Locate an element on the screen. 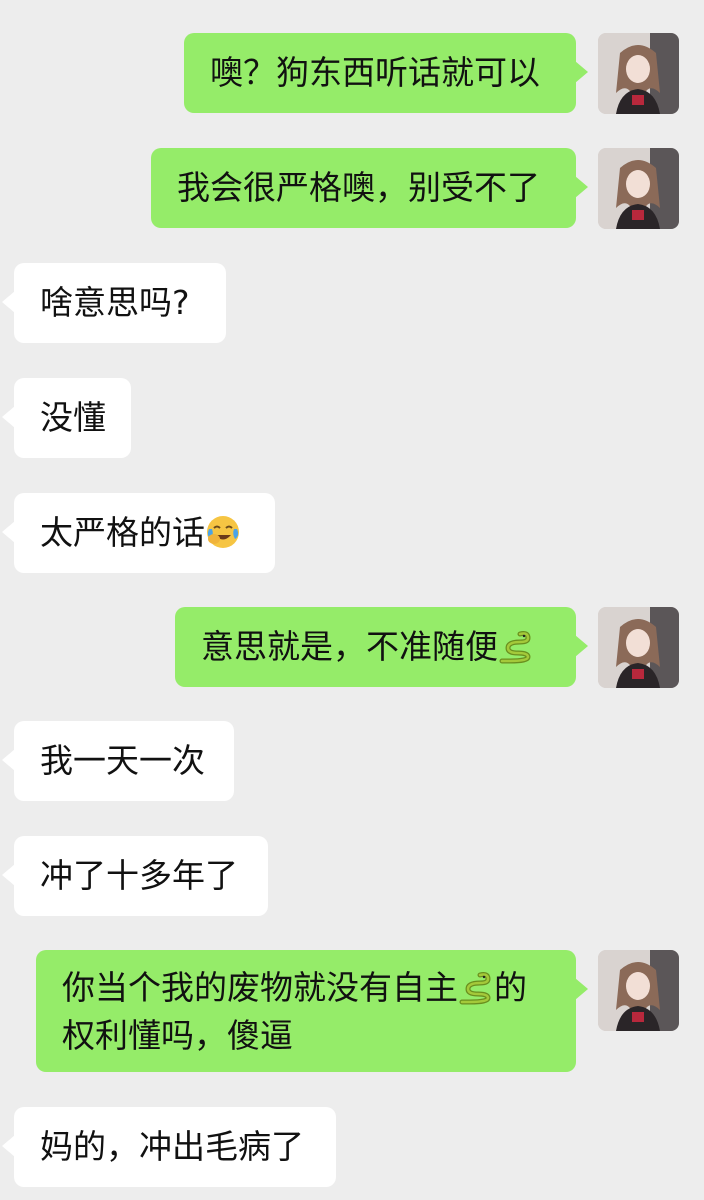 The width and height of the screenshot is (704, 1200). message-text: 太严格的话 is located at coordinates (122, 532).